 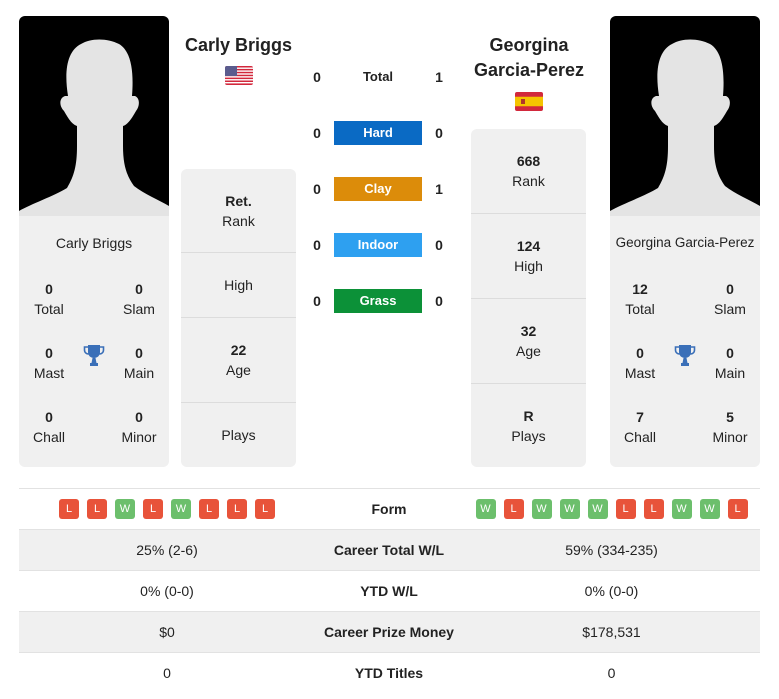 I want to click on h2h-clay-p1: 0, so click(x=317, y=189).